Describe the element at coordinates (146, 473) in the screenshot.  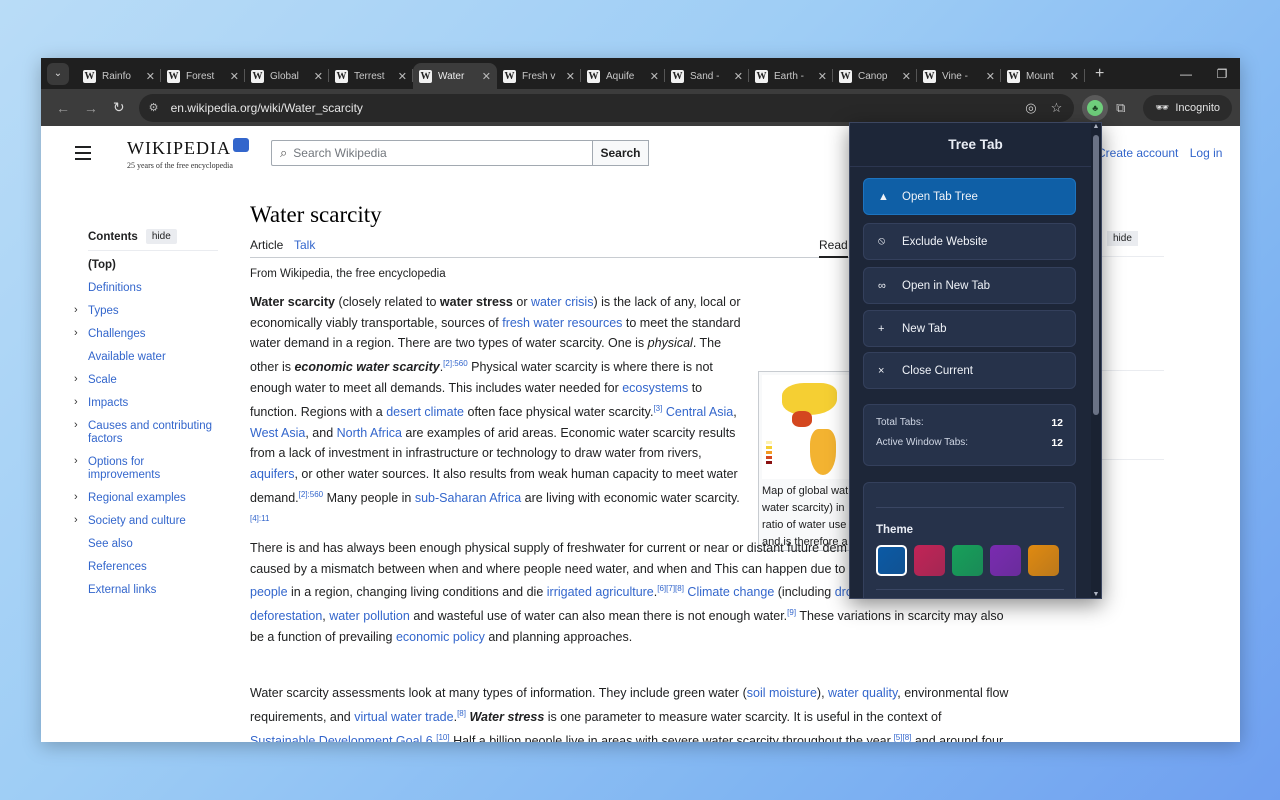
I see `toc-item: › Options for improvements` at that location.